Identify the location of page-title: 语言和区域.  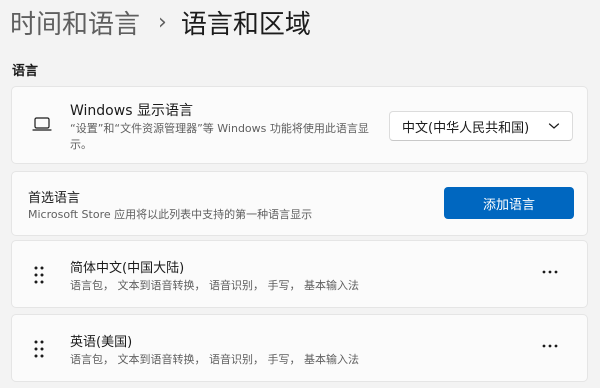
(245, 24).